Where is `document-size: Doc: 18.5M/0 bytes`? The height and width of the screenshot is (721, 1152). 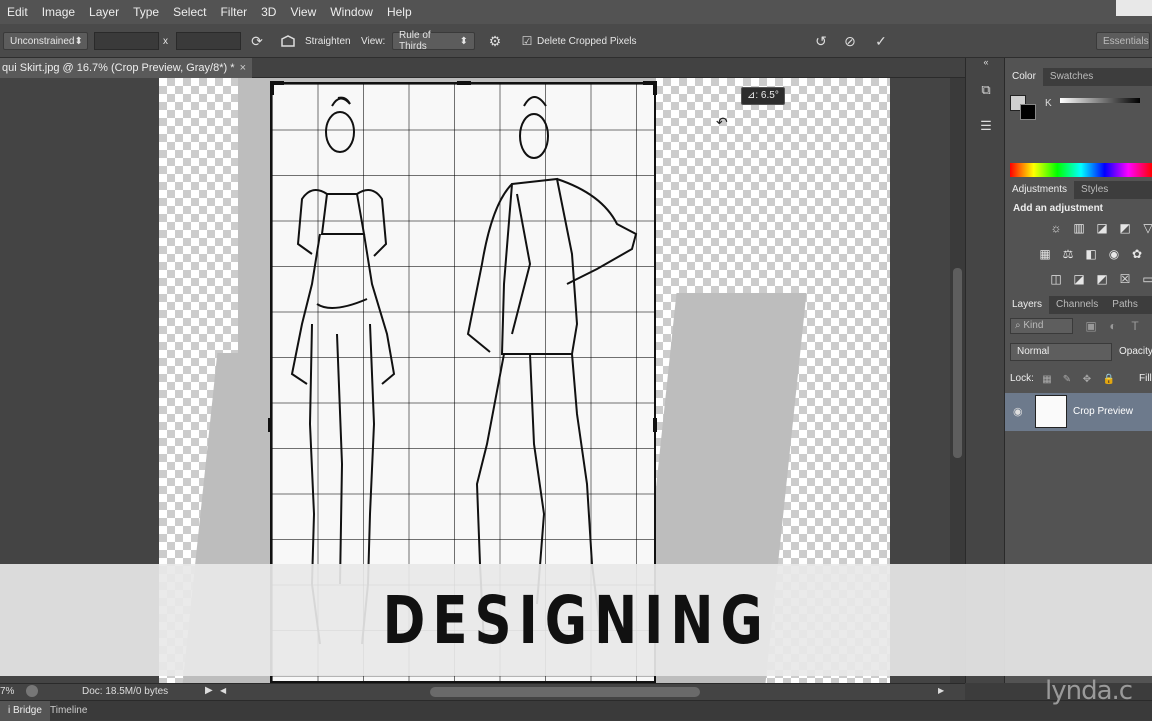
document-size: Doc: 18.5M/0 bytes is located at coordinates (125, 691).